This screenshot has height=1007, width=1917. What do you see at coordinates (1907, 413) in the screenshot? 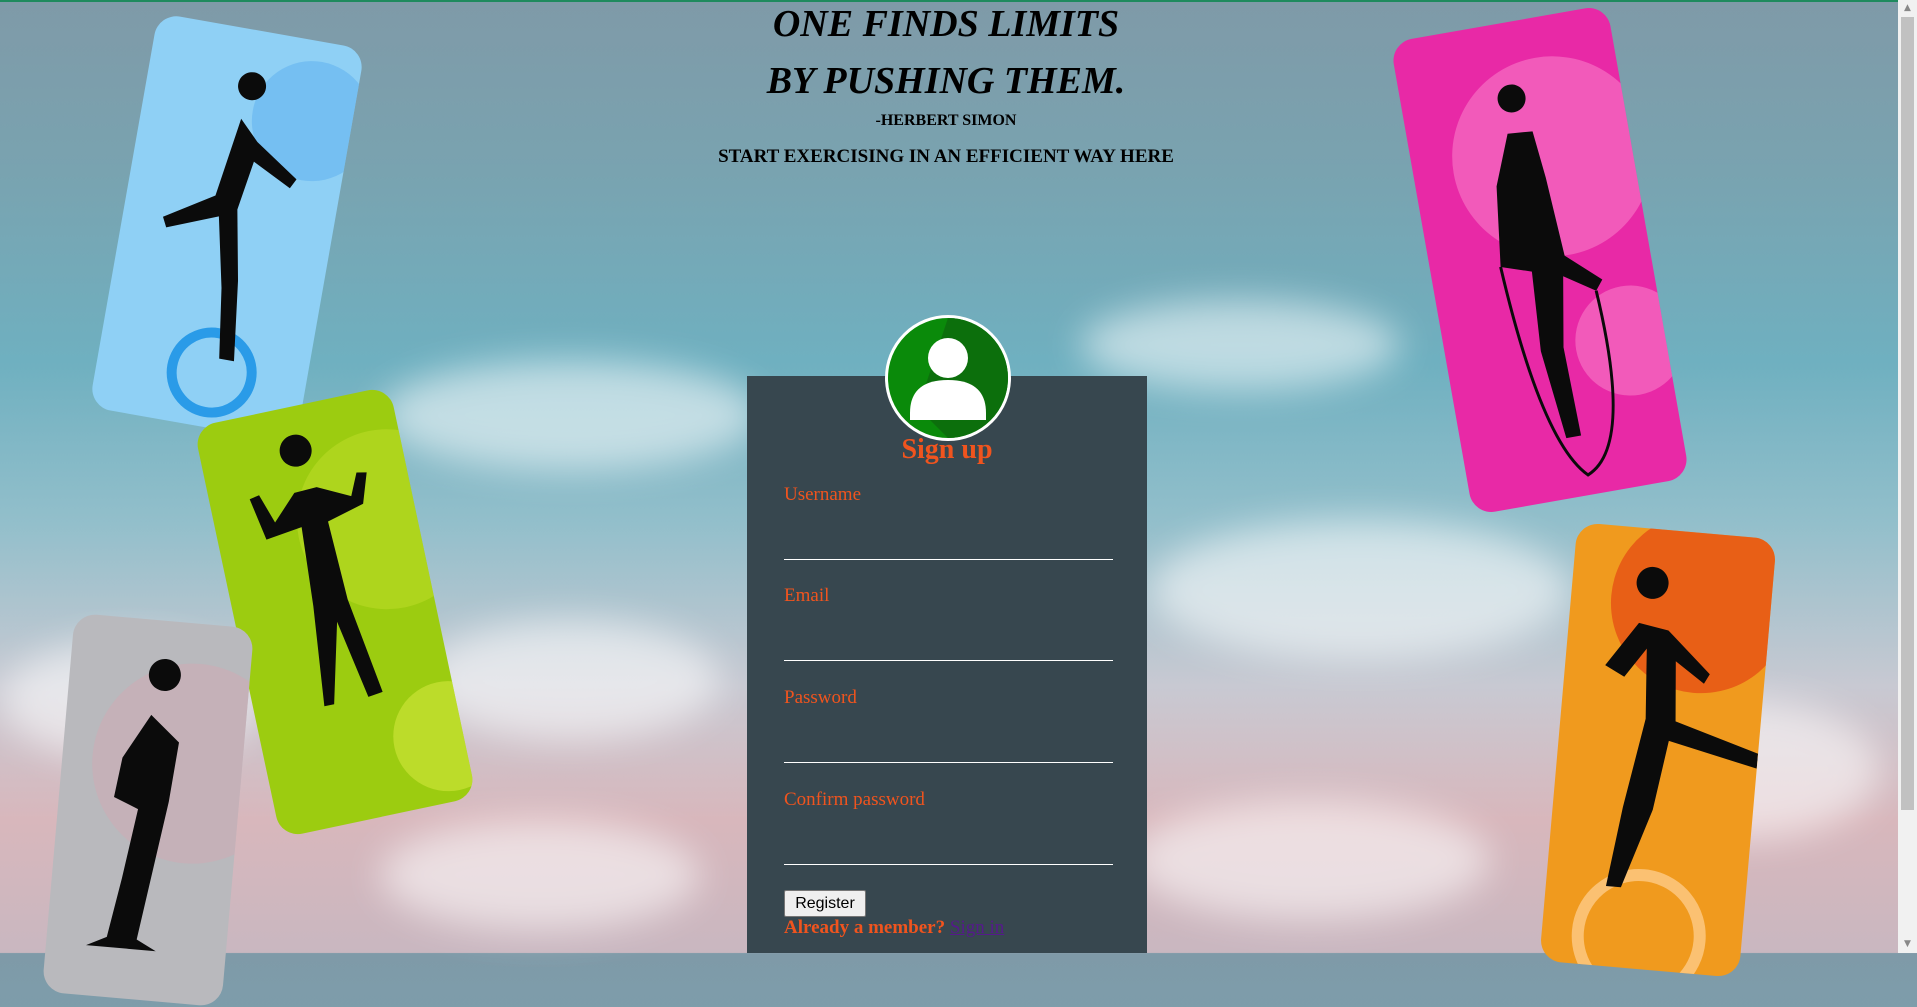
I see `scrollbar-thumb` at bounding box center [1907, 413].